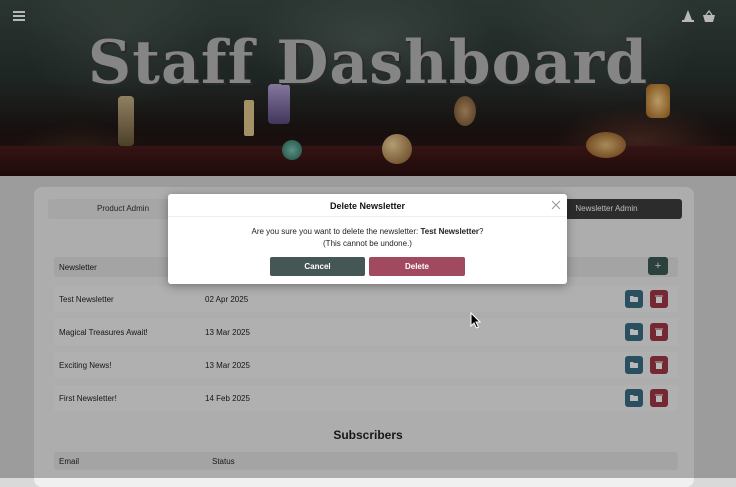 The height and width of the screenshot is (487, 736). I want to click on mouse-cursor-icon, so click(475, 320).